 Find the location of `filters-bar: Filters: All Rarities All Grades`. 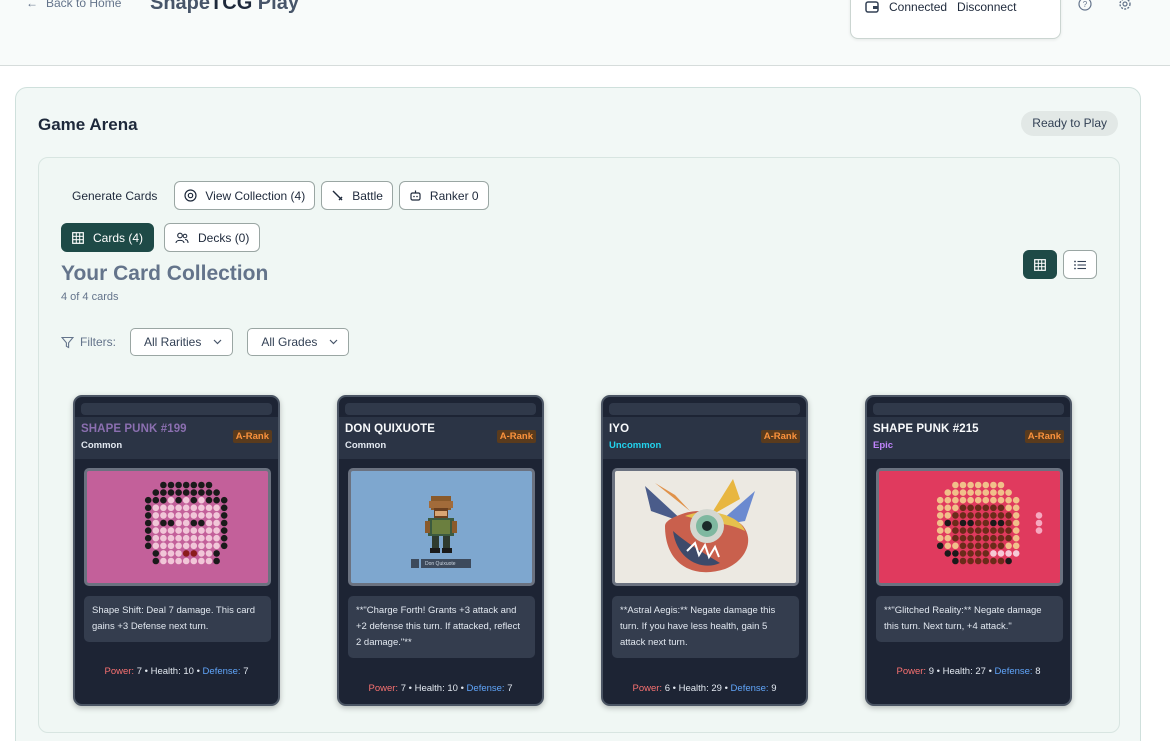

filters-bar: Filters: All Rarities All Grades is located at coordinates (208, 342).